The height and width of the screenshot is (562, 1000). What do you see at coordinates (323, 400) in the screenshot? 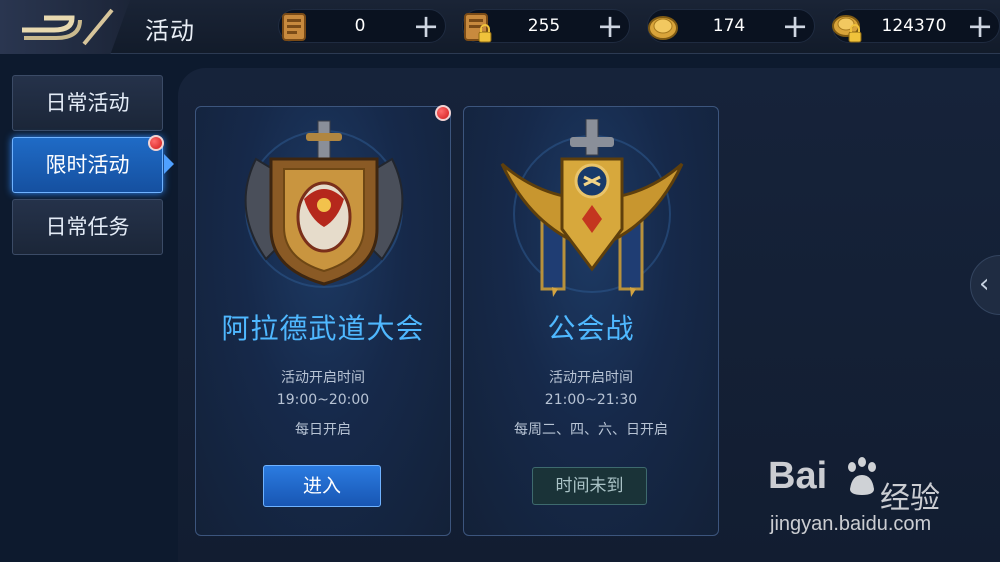
I see `card-time: 19:00~20:00` at bounding box center [323, 400].